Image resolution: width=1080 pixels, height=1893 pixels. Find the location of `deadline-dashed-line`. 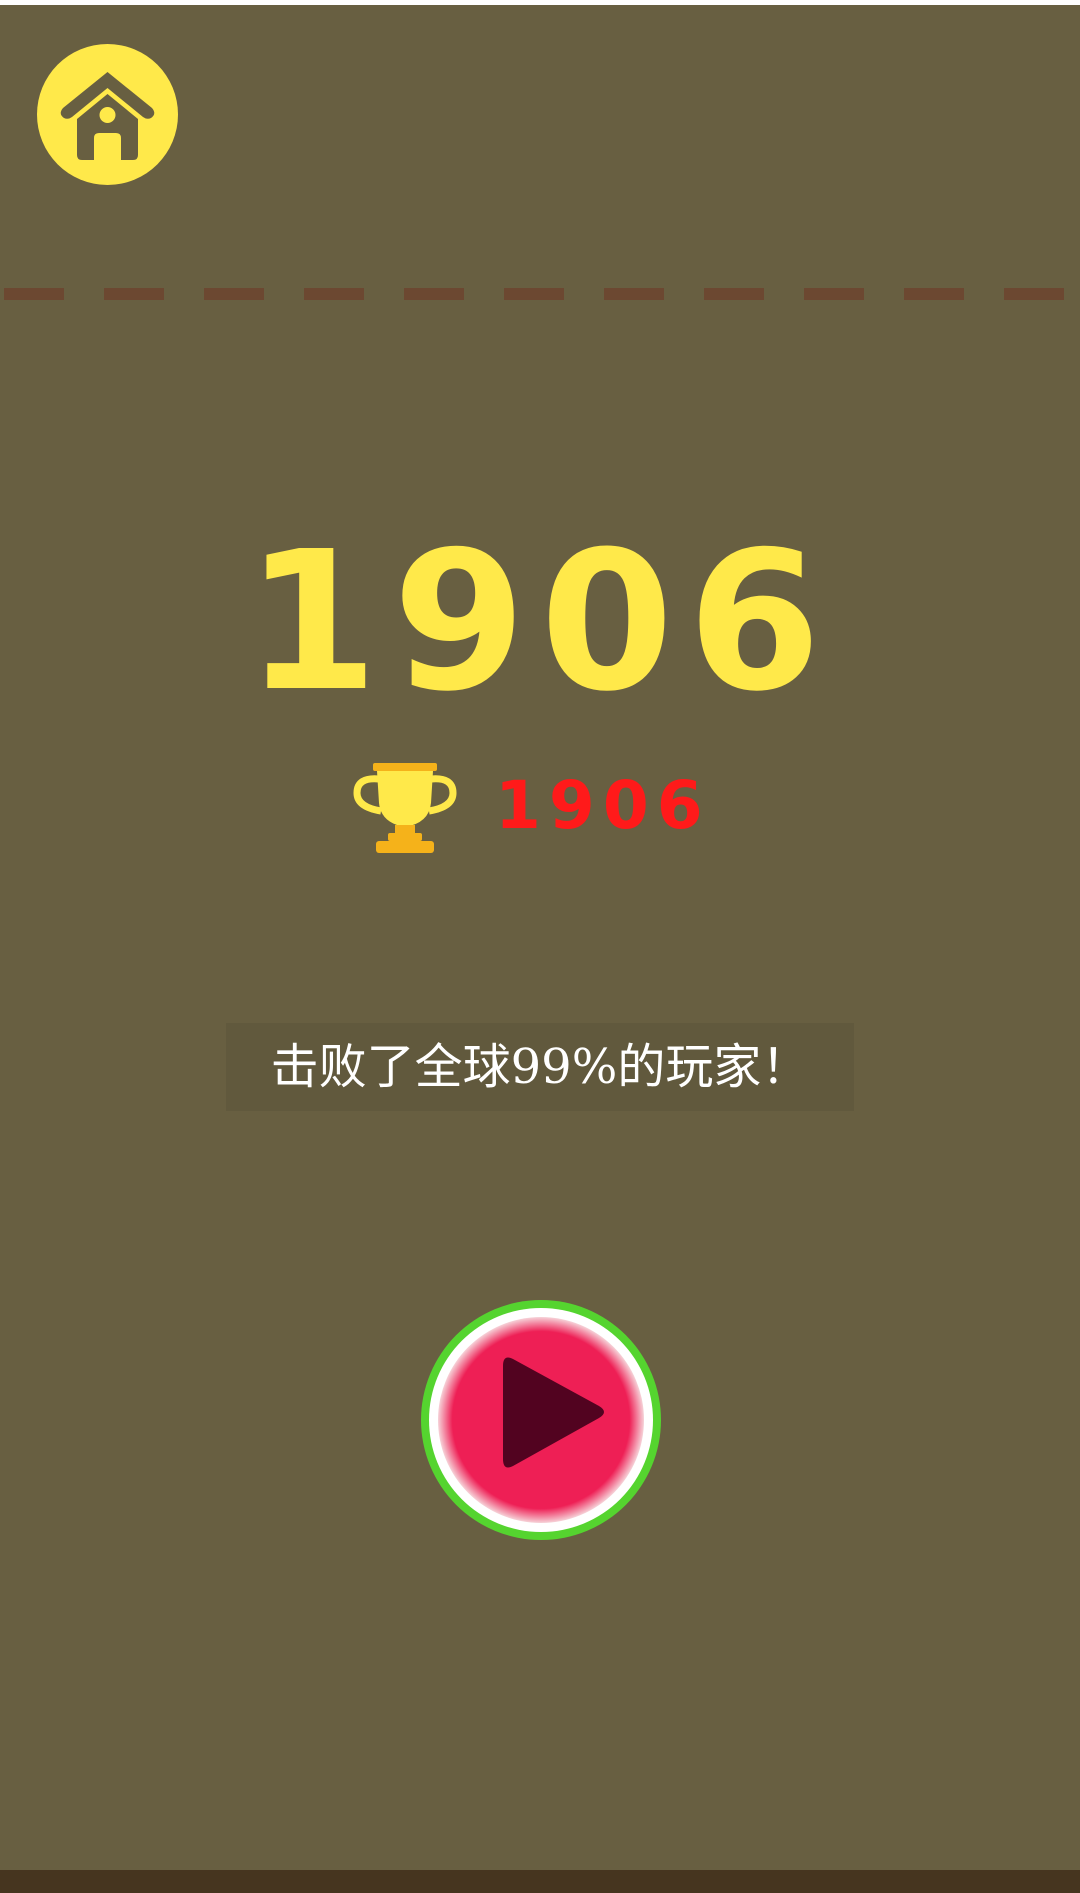

deadline-dashed-line is located at coordinates (542, 294).